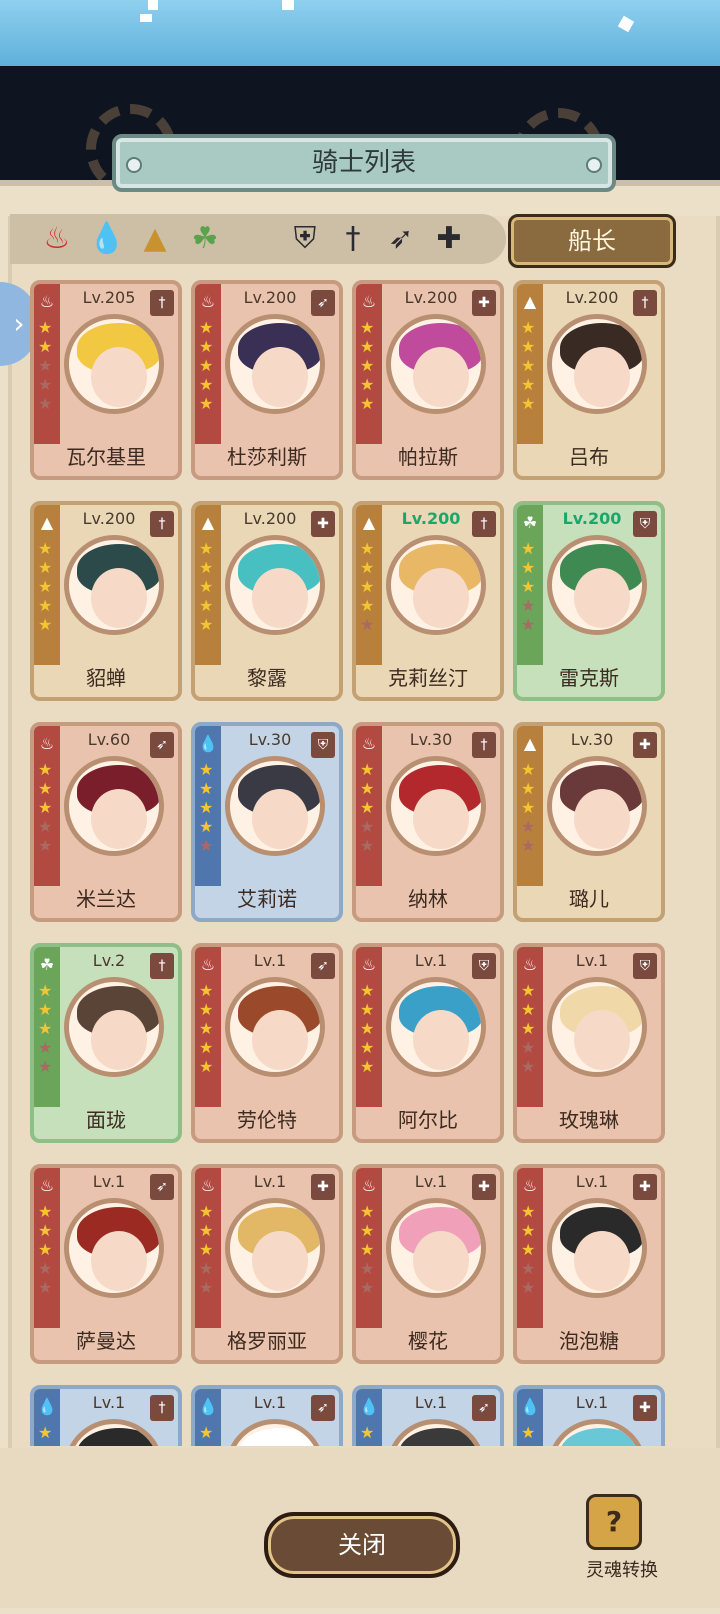  What do you see at coordinates (589, 380) in the screenshot?
I see `knight-card: ▲ ★ ★ ★ ★ ★ Lv.200 † 吕布` at bounding box center [589, 380].